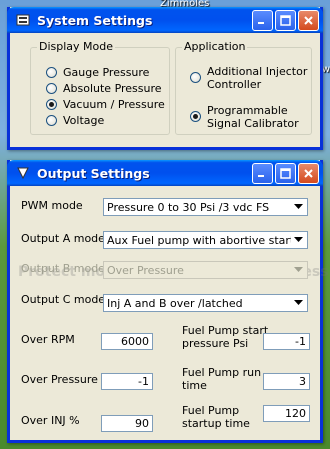 This screenshot has width=330, height=449. I want to click on output-c-select: Inj A and B over /latched, so click(205, 303).